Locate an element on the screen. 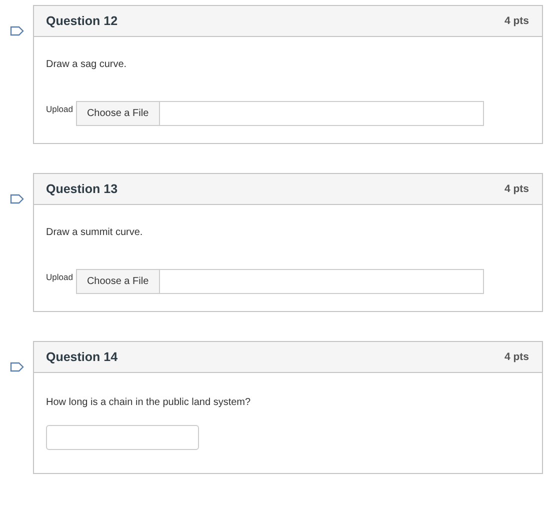 This screenshot has width=560, height=528. question-prompt: How long is a chain in the public land system? is located at coordinates (149, 402).